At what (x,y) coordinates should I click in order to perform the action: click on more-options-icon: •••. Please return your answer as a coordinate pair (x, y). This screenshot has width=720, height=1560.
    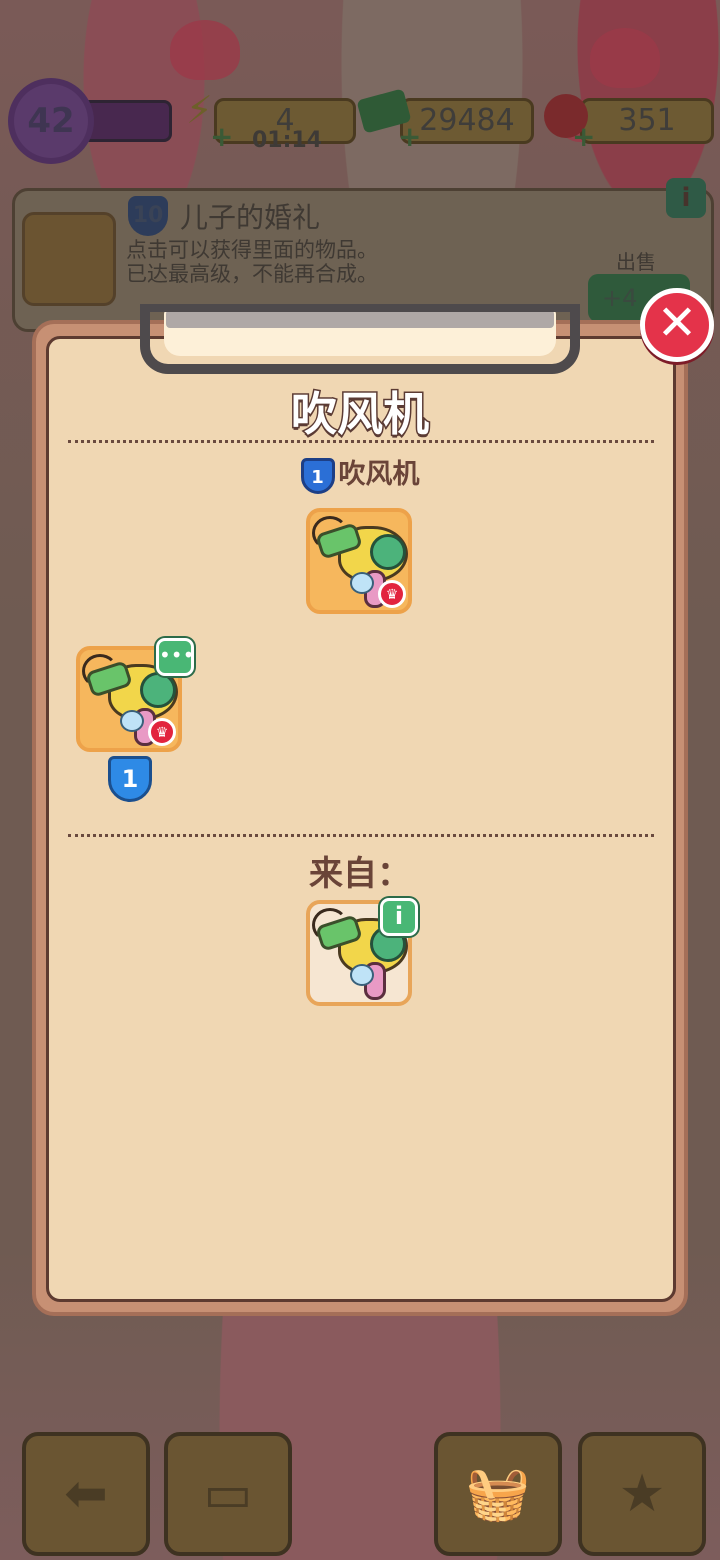
    Looking at the image, I should click on (175, 657).